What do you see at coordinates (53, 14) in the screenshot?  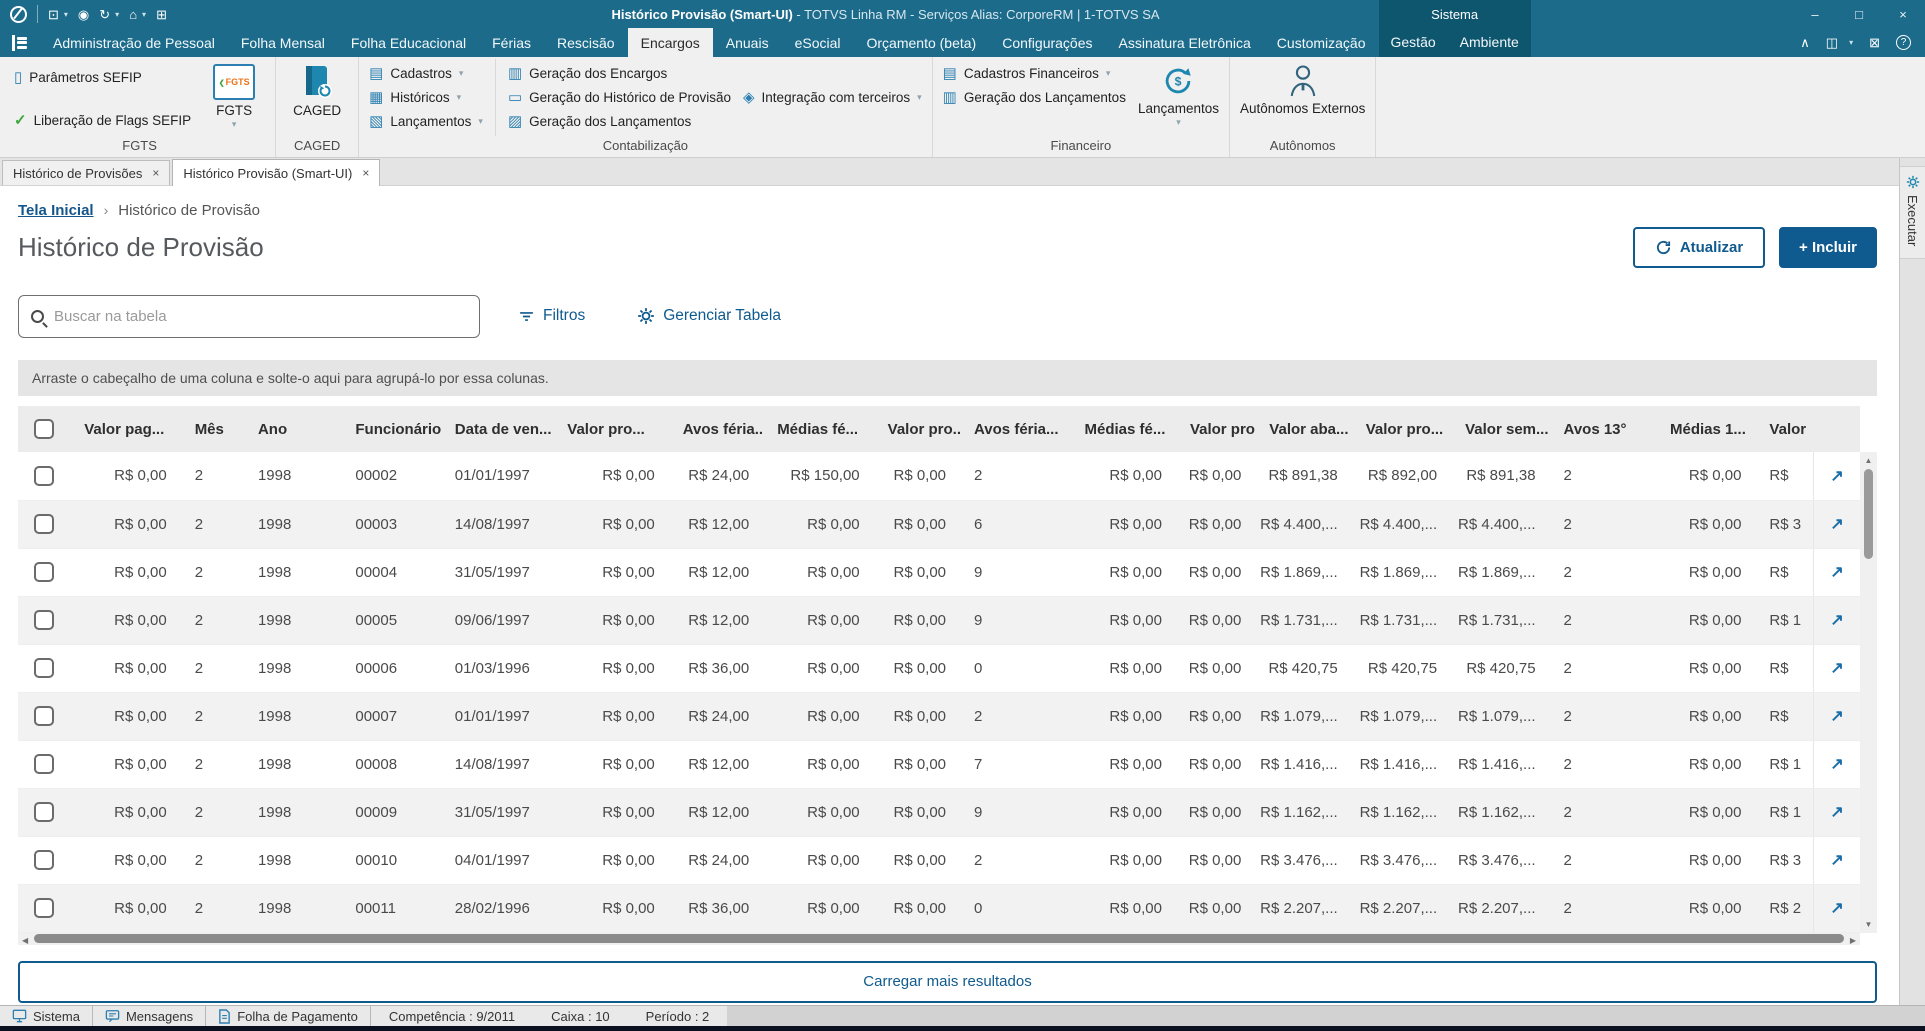 I see `sitemap-icon` at bounding box center [53, 14].